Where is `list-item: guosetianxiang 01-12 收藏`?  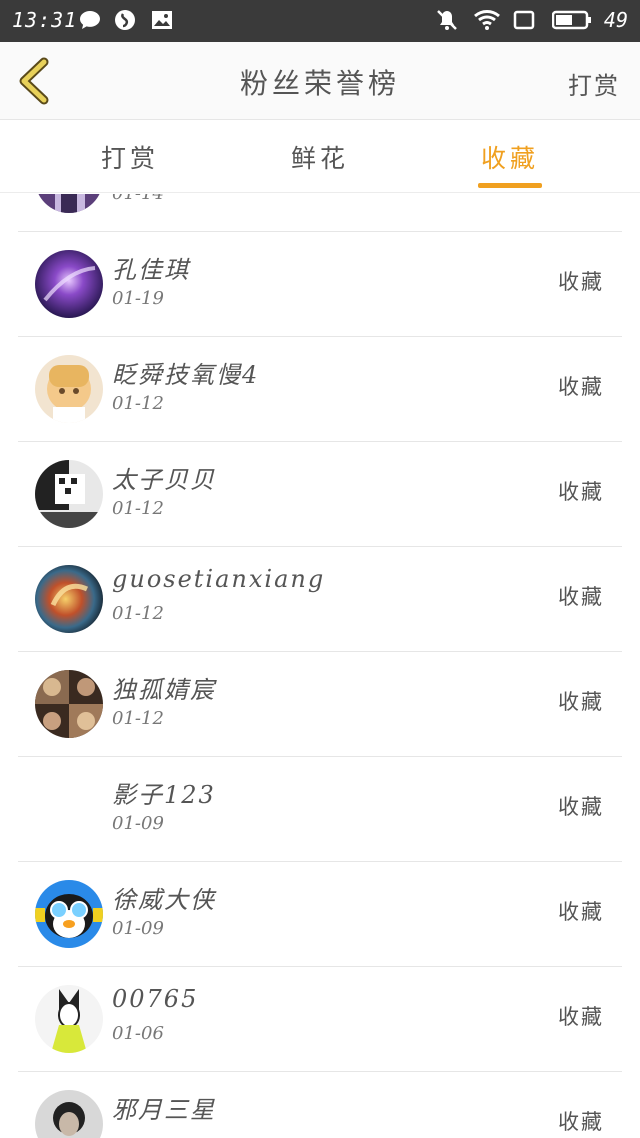 list-item: guosetianxiang 01-12 收藏 is located at coordinates (320, 599).